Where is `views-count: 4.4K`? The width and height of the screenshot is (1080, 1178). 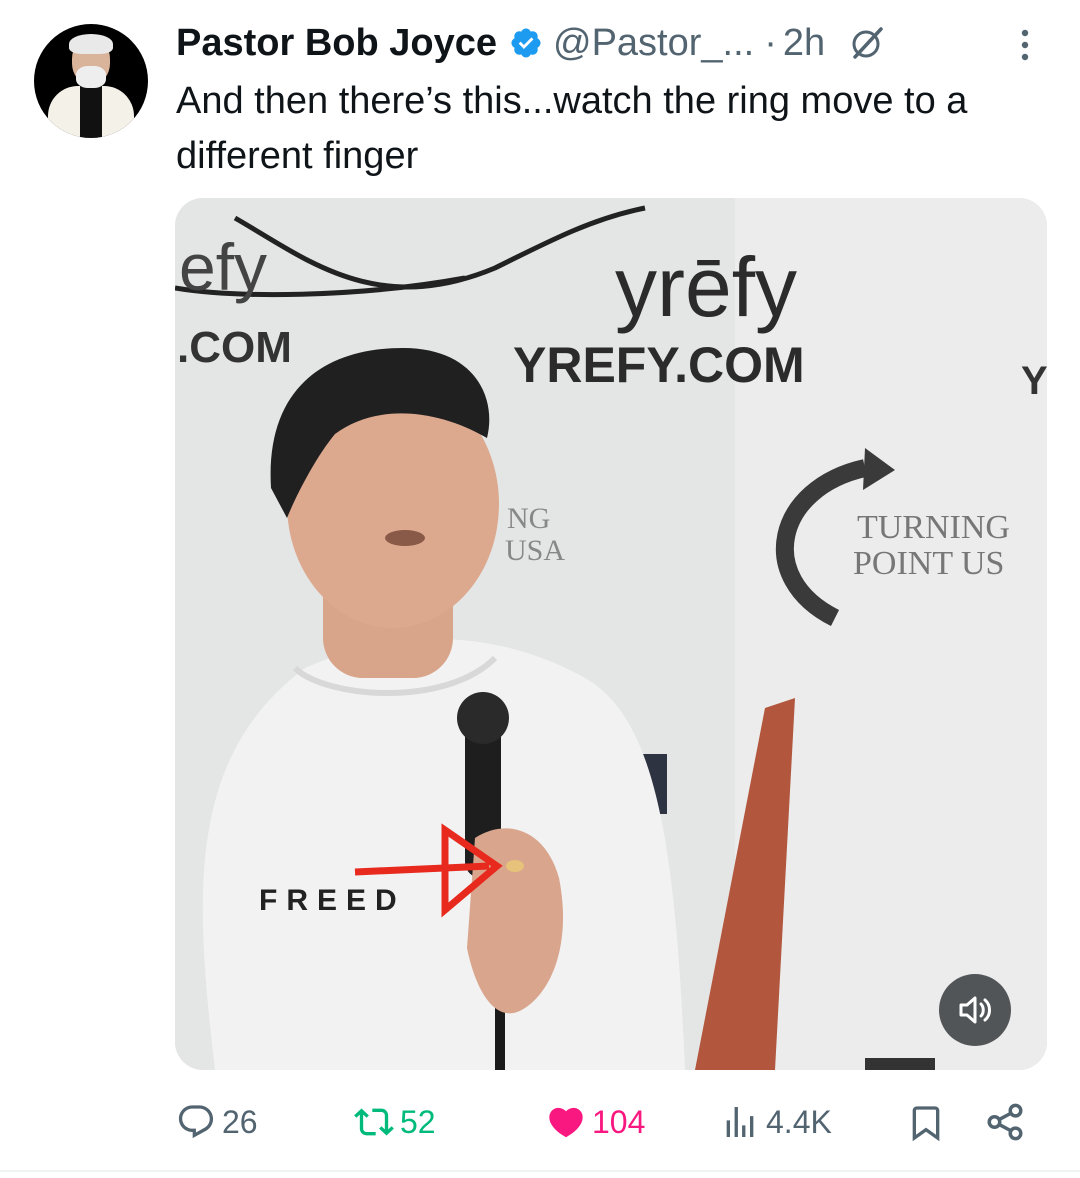 views-count: 4.4K is located at coordinates (799, 1121).